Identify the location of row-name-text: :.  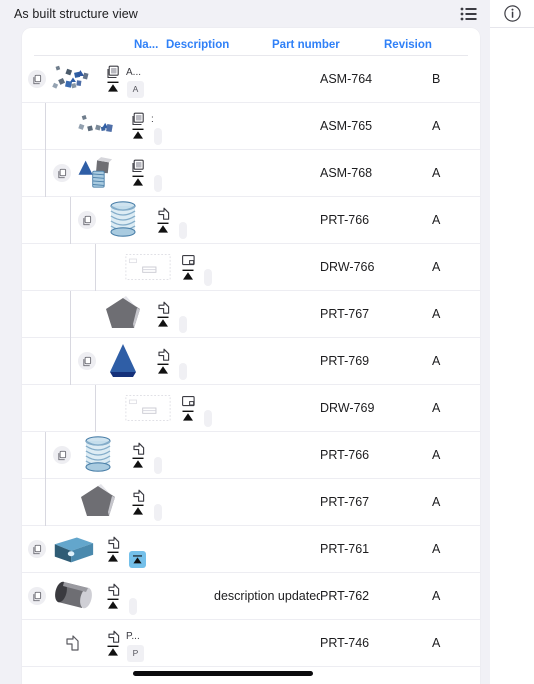
(152, 119).